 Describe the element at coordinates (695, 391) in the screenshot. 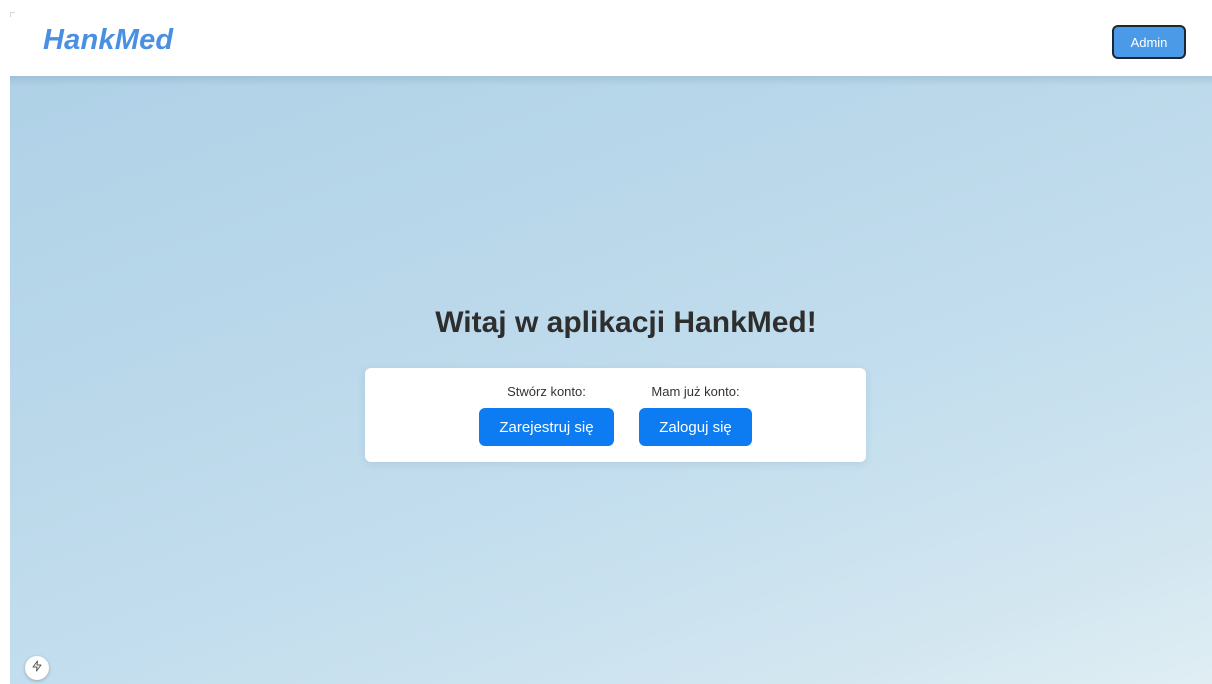

I see `login-label: Mam już konto:` at that location.